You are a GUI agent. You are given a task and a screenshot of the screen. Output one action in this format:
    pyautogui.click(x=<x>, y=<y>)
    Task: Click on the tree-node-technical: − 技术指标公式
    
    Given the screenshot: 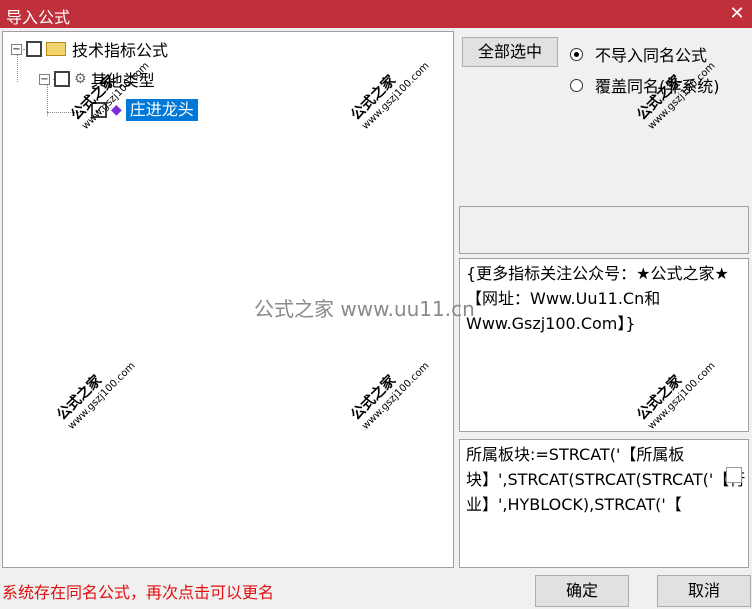 What is the action you would take?
    pyautogui.click(x=89, y=49)
    